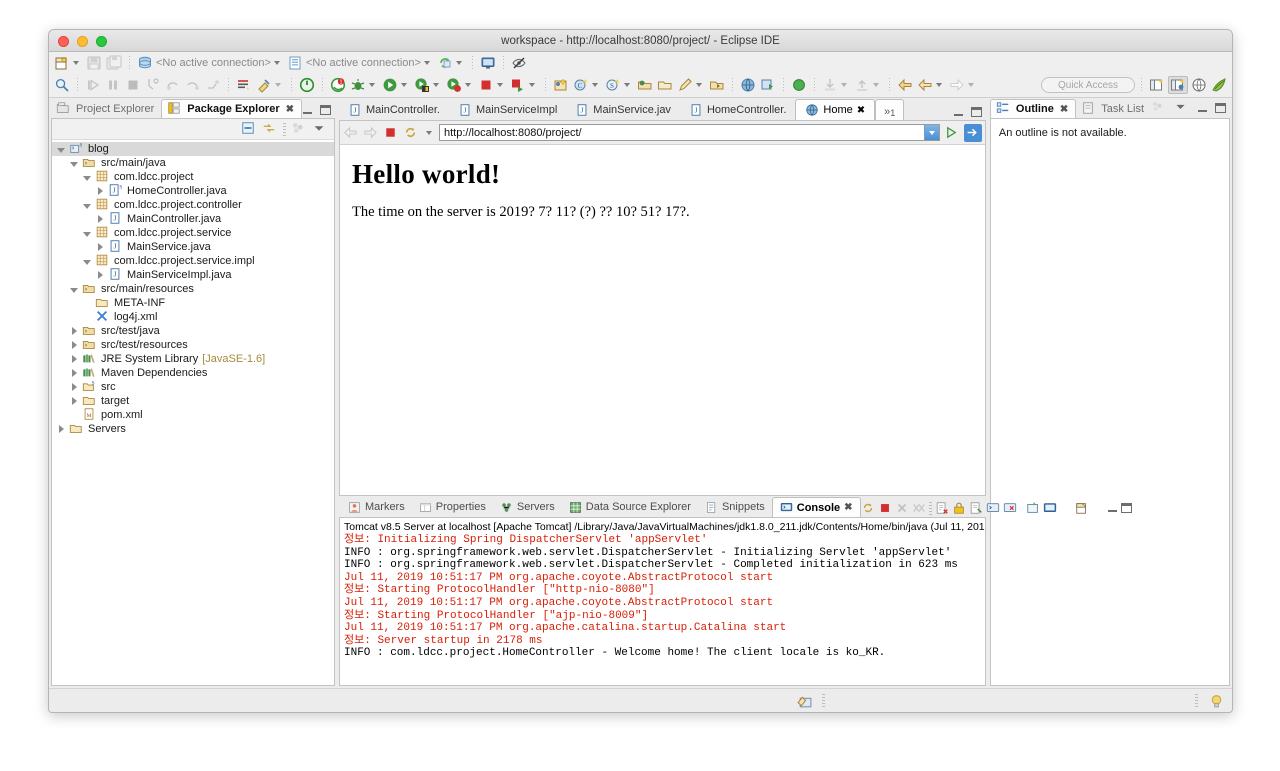  What do you see at coordinates (952, 133) in the screenshot?
I see `browser-go-icon` at bounding box center [952, 133].